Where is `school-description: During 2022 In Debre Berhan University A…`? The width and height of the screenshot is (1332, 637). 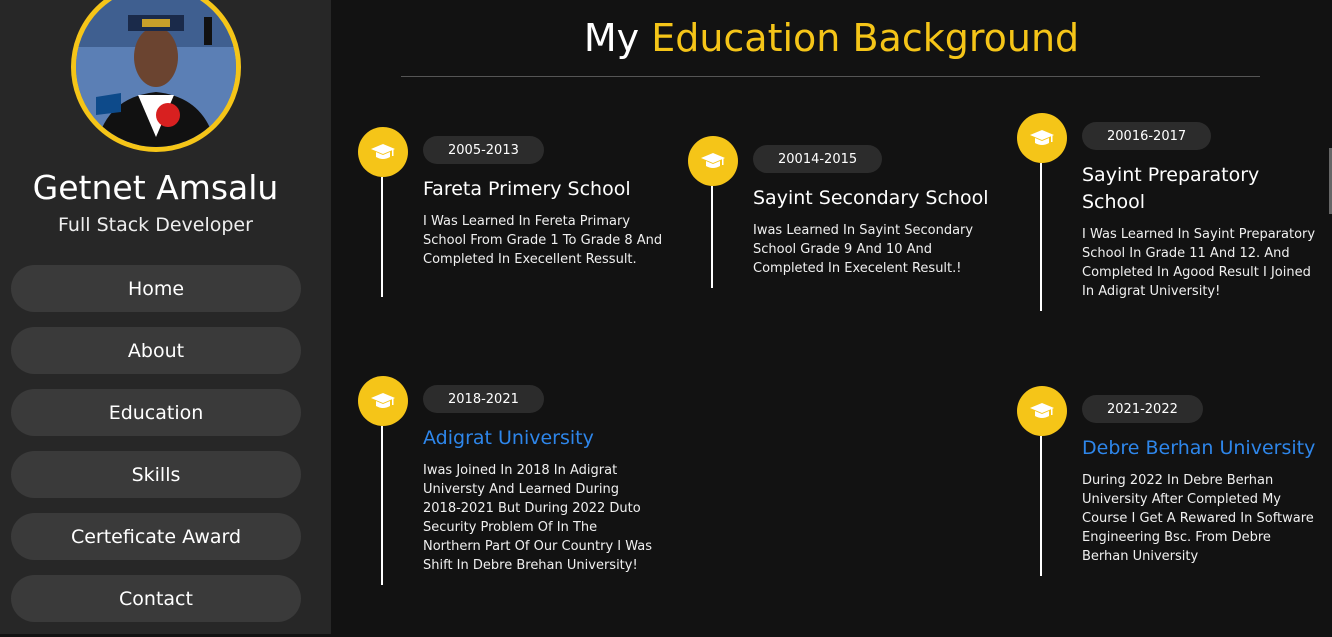
school-description: During 2022 In Debre Berhan University A… is located at coordinates (1198, 518).